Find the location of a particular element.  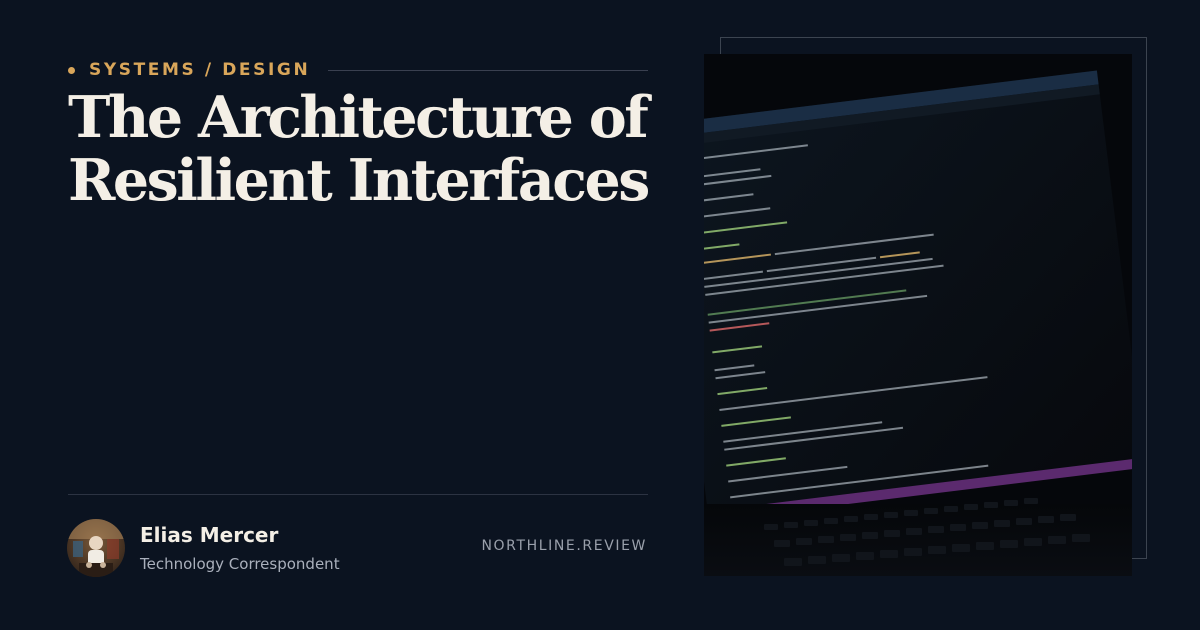

author-avatar is located at coordinates (96, 548).